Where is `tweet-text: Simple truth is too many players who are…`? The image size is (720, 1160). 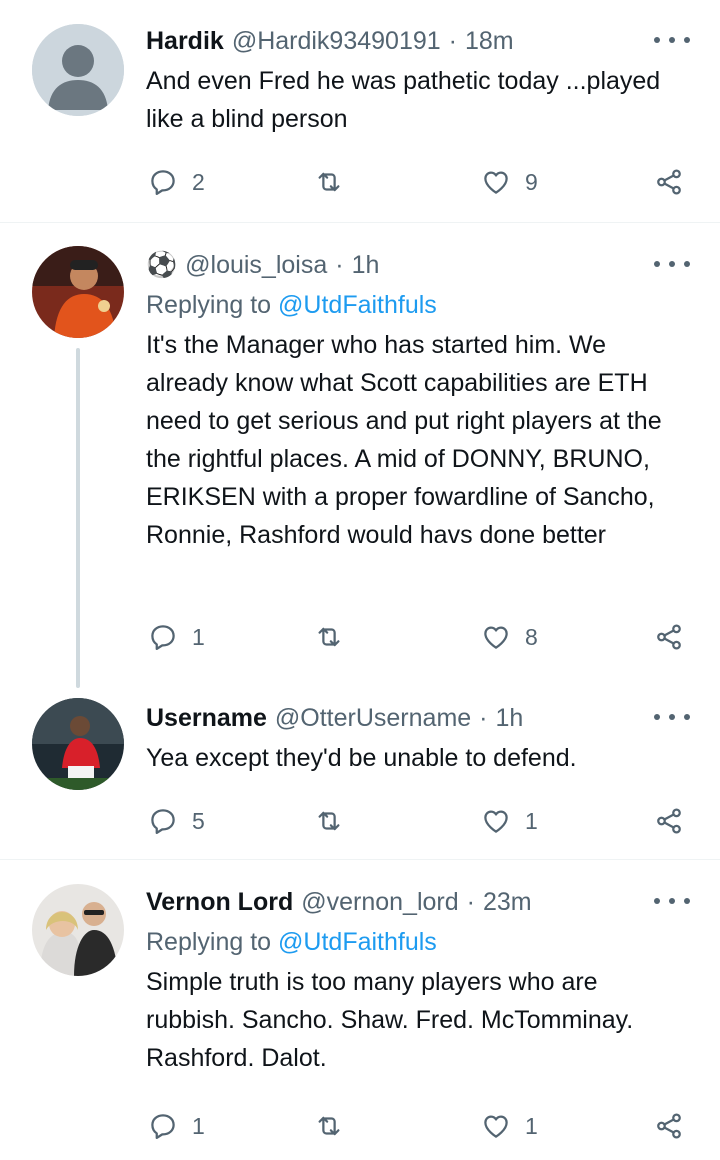
tweet-text: Simple truth is too many players who are… is located at coordinates (390, 1020).